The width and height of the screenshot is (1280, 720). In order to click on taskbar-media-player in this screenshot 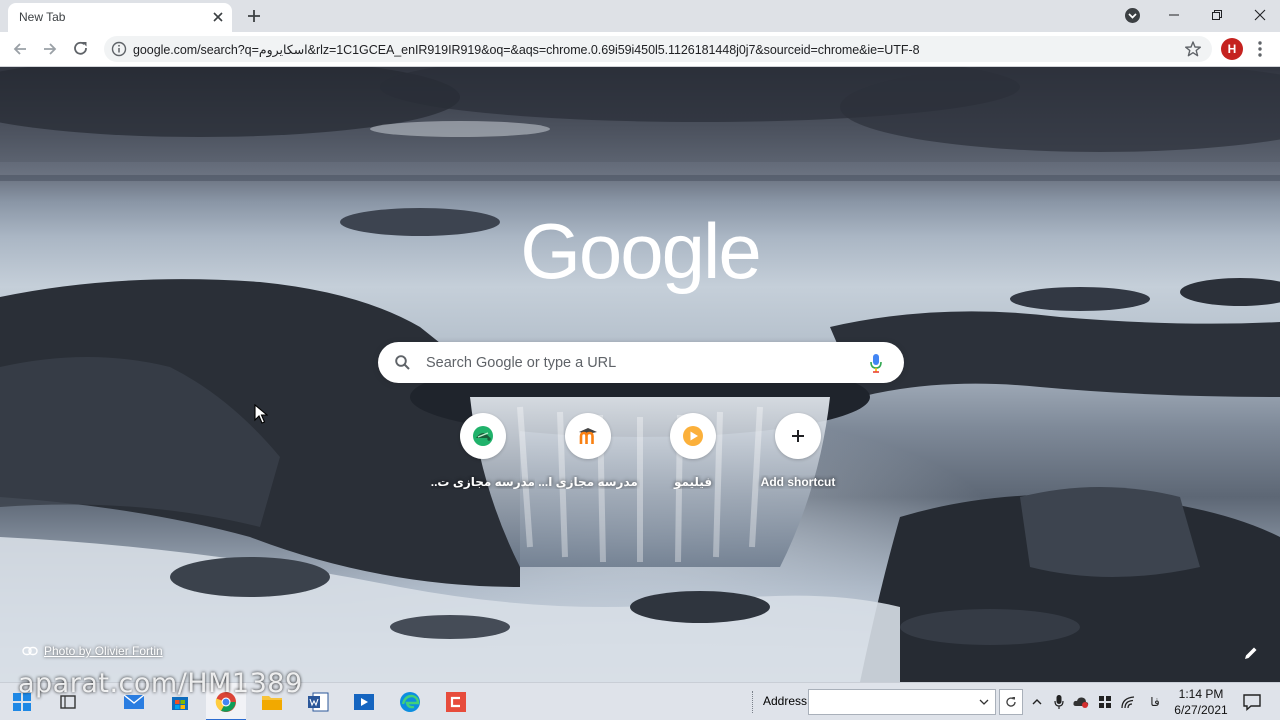, I will do `click(364, 702)`.